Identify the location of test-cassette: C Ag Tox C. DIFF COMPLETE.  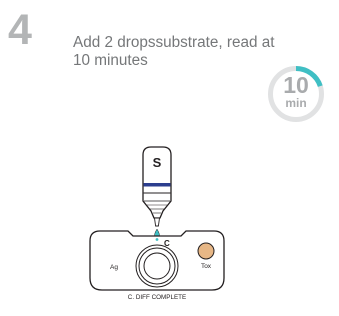
(157, 265).